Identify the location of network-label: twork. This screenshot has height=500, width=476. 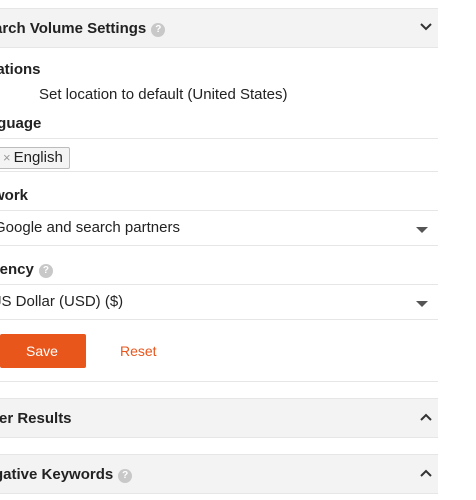
(14, 195).